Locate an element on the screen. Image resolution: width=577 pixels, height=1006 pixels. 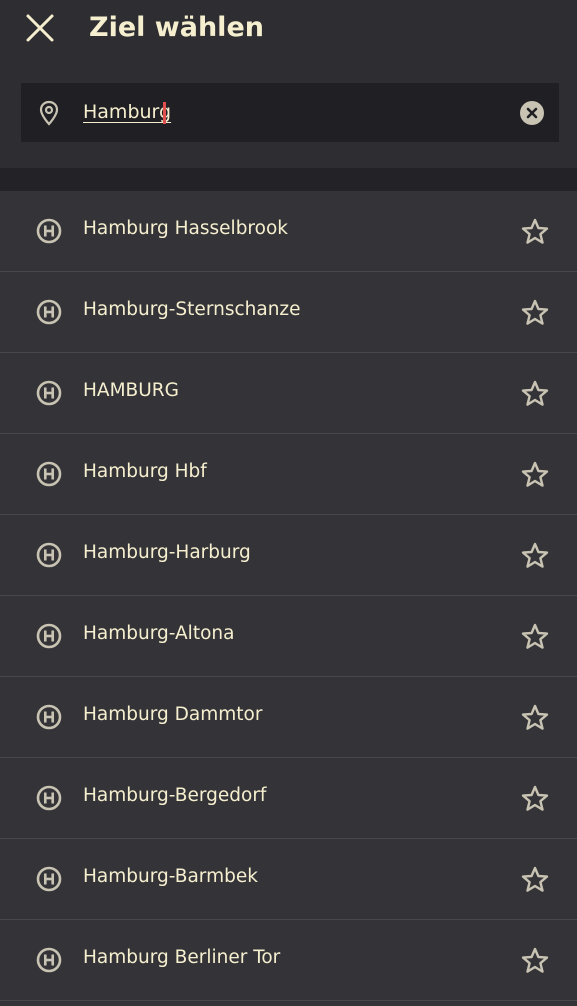
result-label: Hamburg Hbf is located at coordinates (145, 471).